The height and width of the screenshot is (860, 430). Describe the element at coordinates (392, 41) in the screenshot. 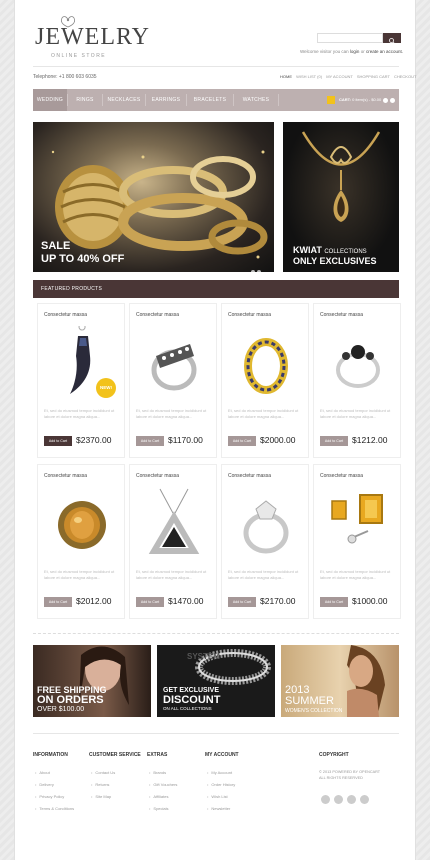

I see `search-icon` at that location.